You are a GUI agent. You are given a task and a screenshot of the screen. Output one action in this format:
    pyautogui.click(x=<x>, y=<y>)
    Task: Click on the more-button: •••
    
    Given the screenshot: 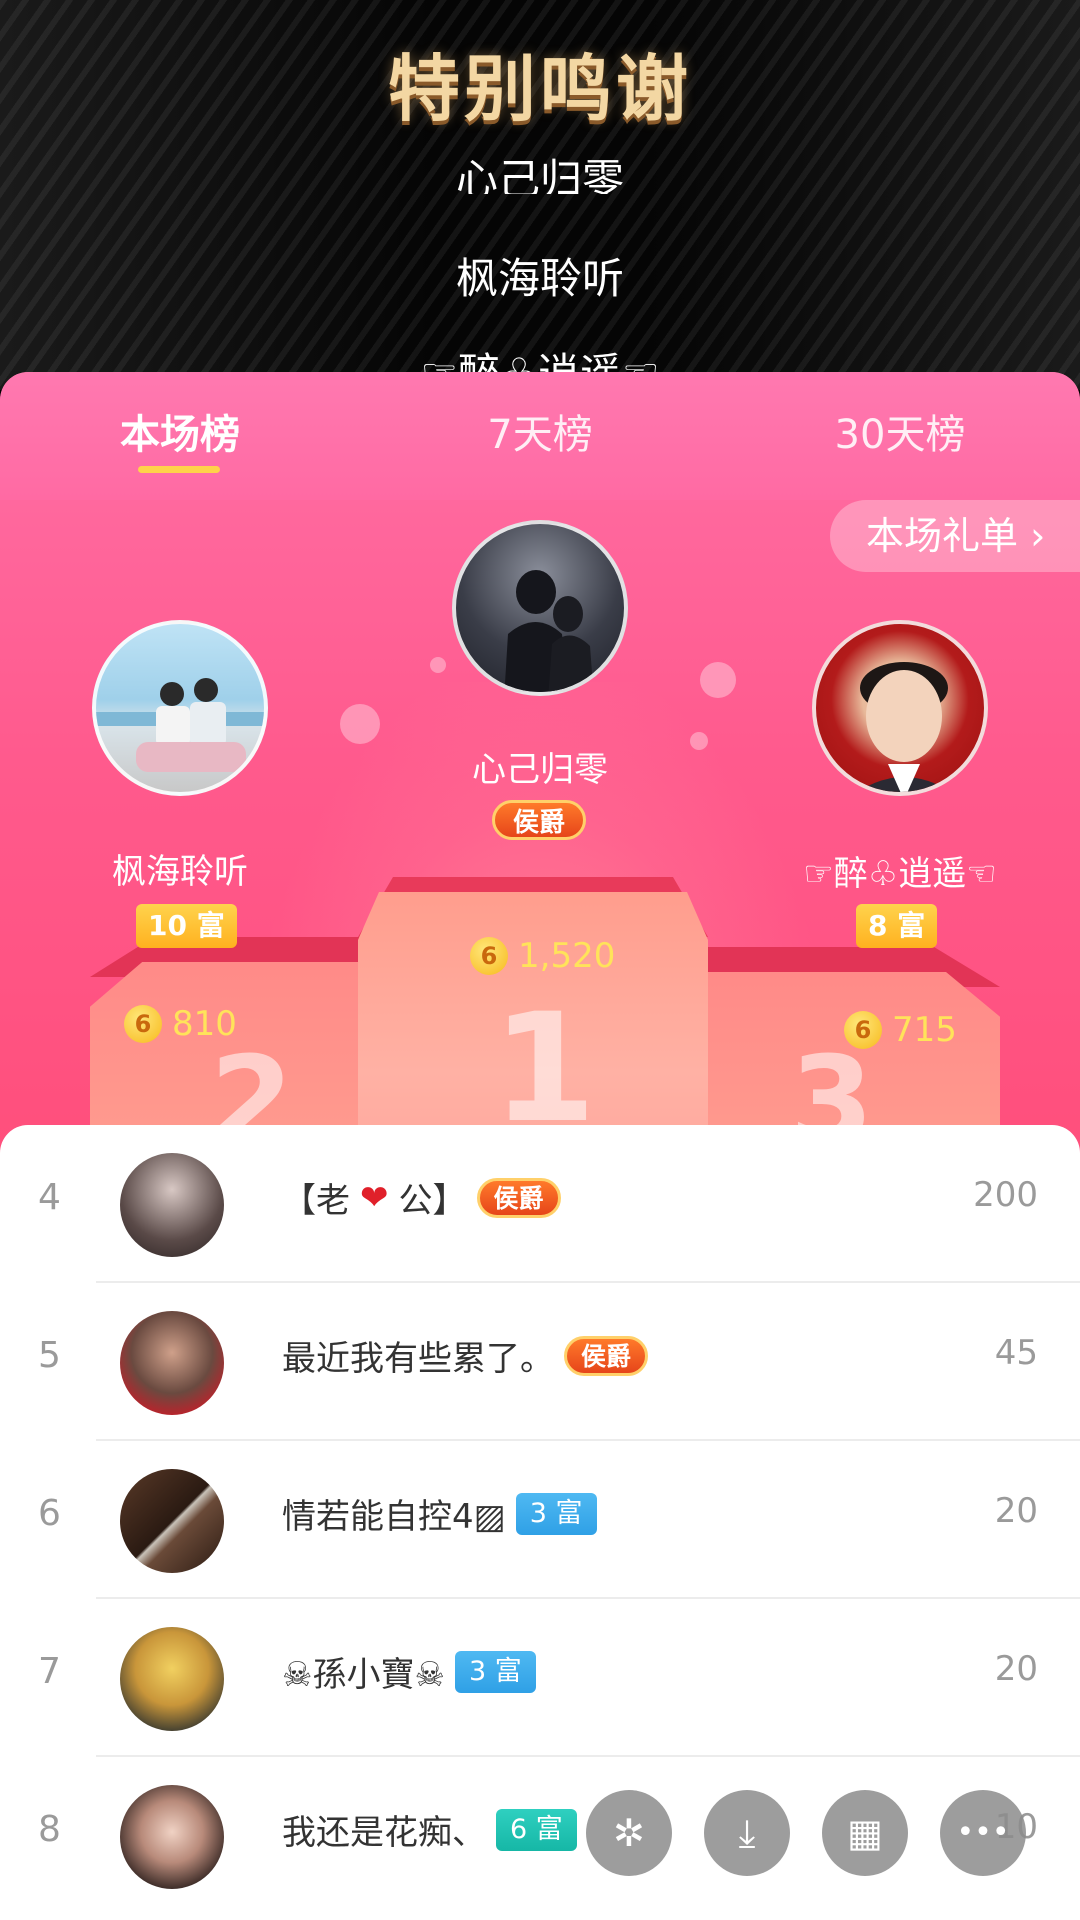 What is the action you would take?
    pyautogui.click(x=983, y=1833)
    